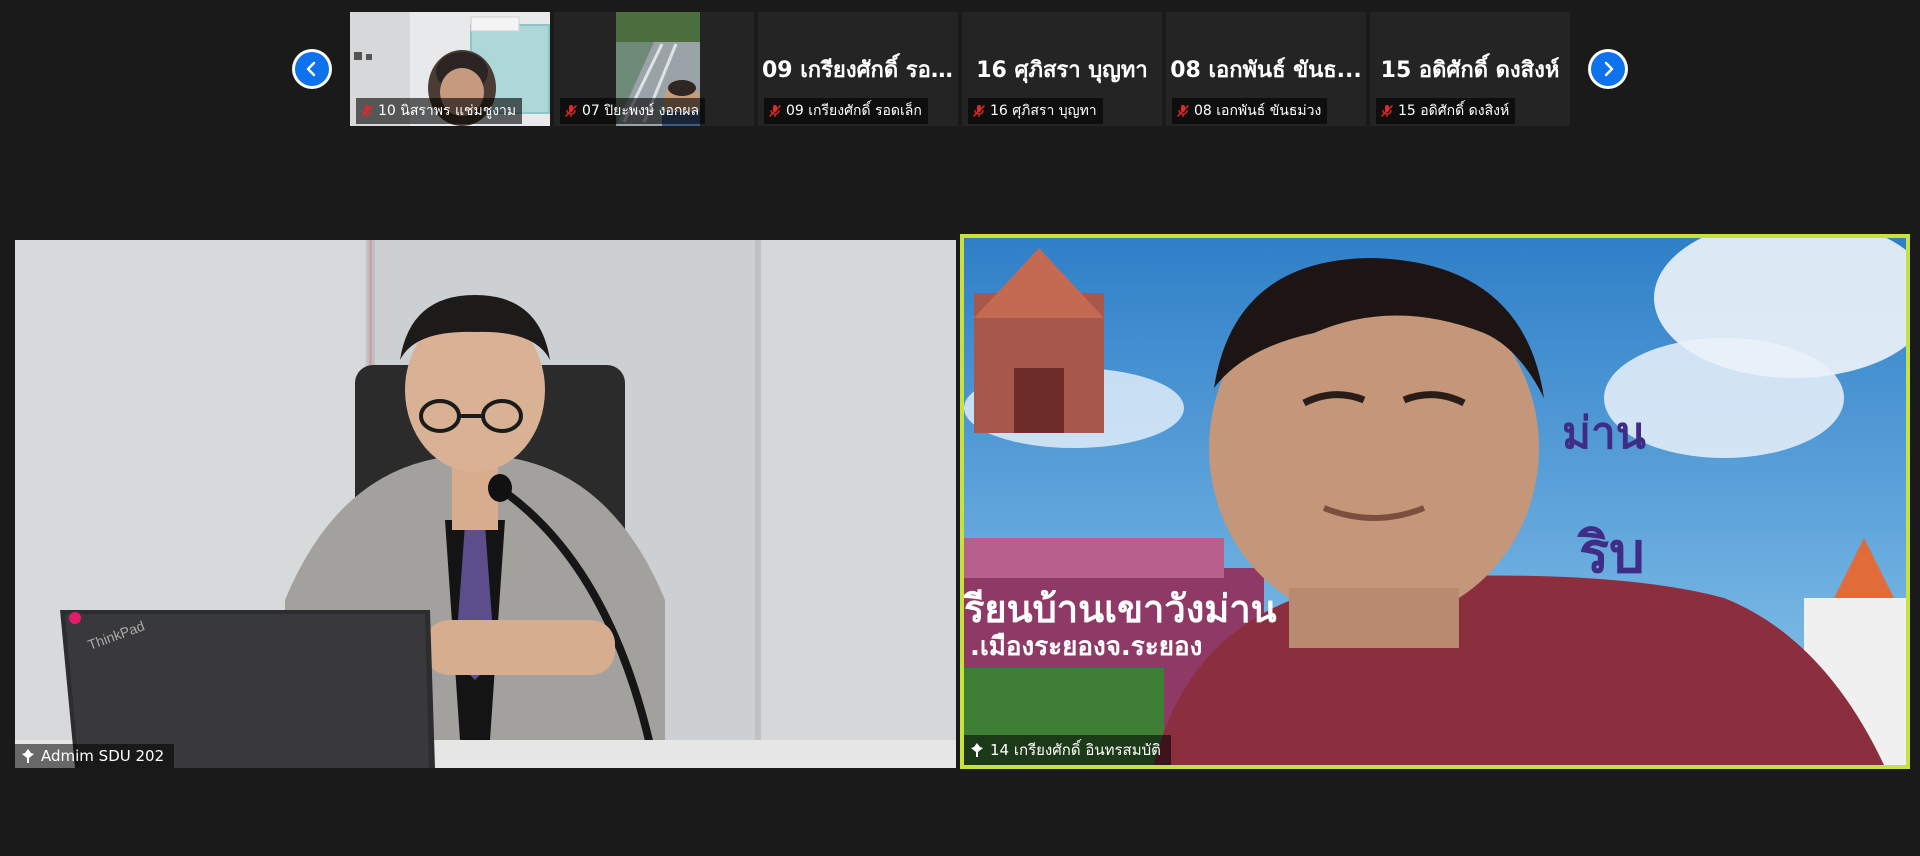 This screenshot has height=856, width=1920. What do you see at coordinates (103, 756) in the screenshot?
I see `participant-name: Admim SDU 202` at bounding box center [103, 756].